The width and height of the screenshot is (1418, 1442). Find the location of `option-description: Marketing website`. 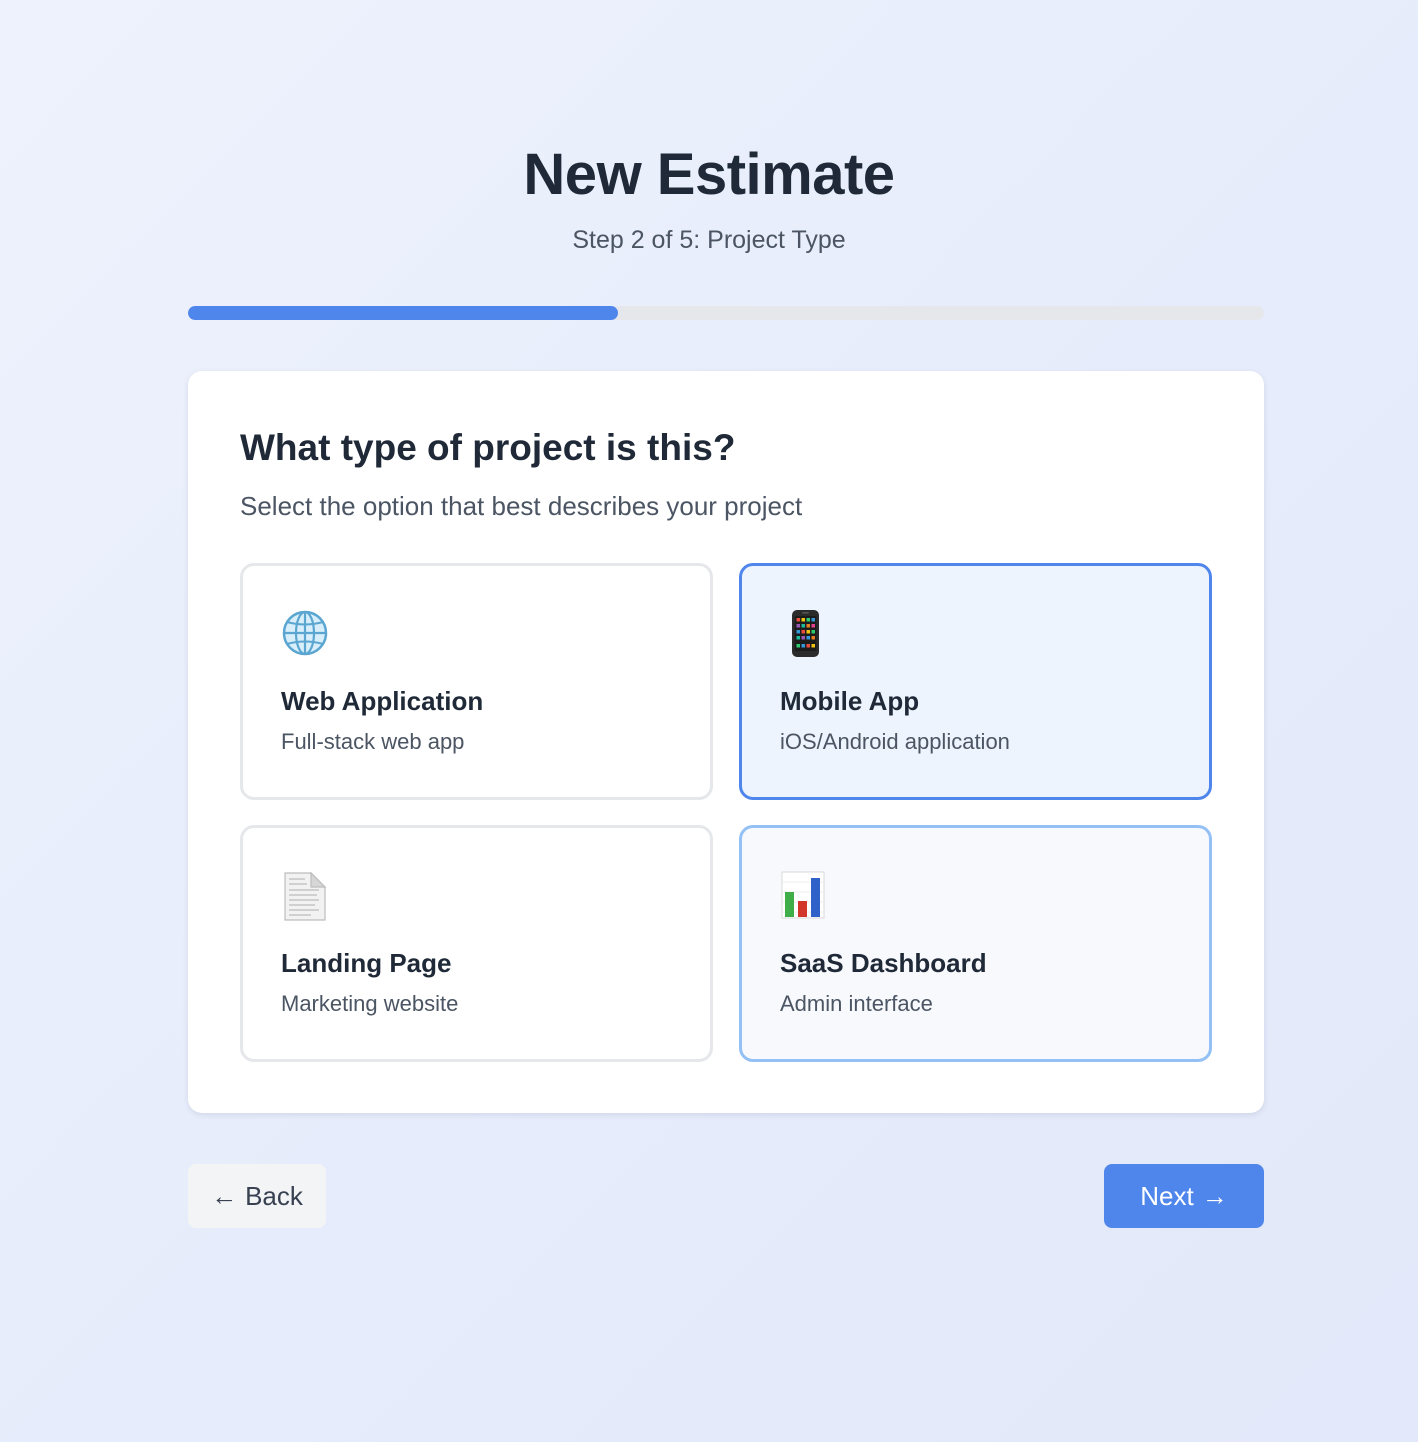

option-description: Marketing website is located at coordinates (370, 1003).